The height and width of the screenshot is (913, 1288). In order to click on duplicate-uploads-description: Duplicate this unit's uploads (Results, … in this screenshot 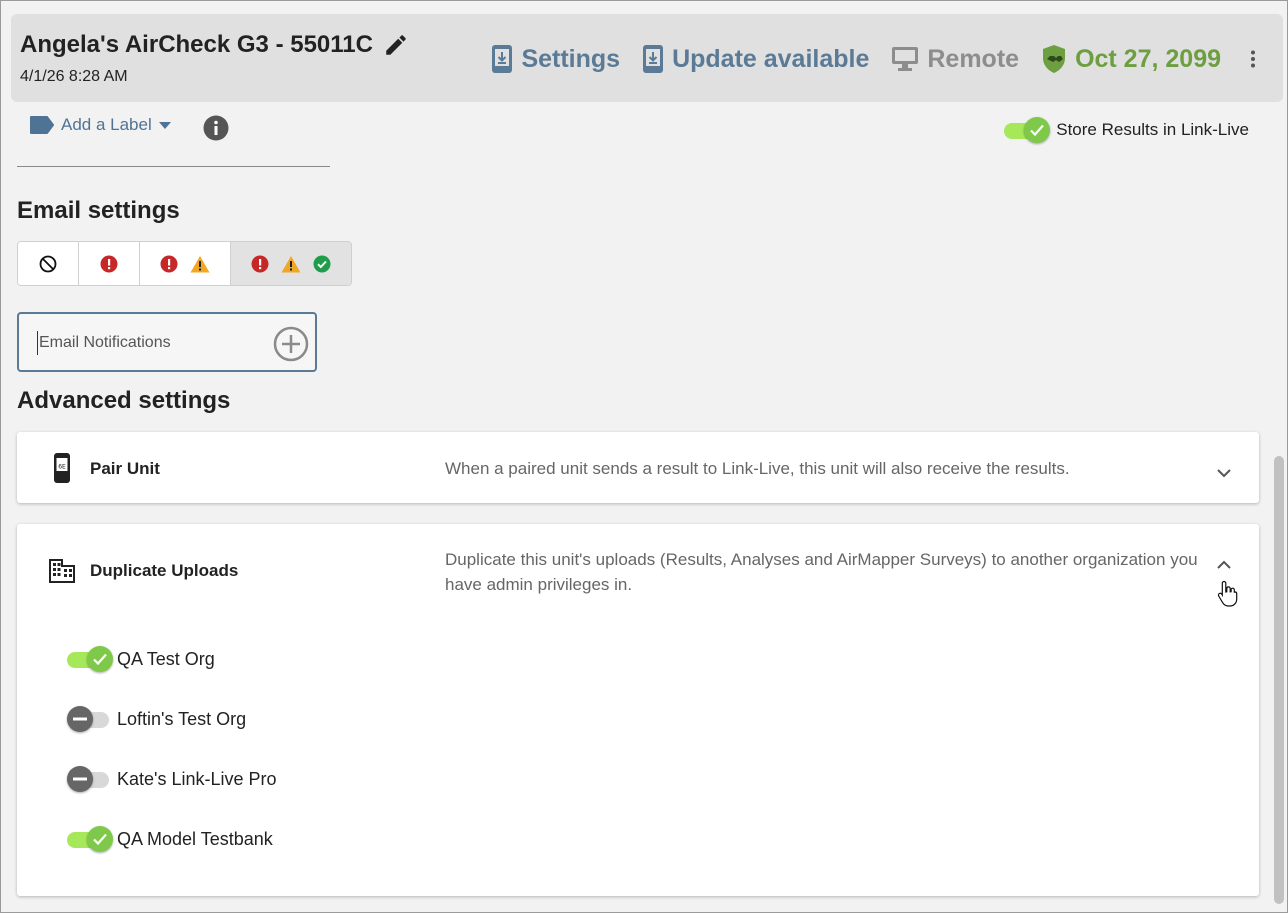, I will do `click(821, 572)`.